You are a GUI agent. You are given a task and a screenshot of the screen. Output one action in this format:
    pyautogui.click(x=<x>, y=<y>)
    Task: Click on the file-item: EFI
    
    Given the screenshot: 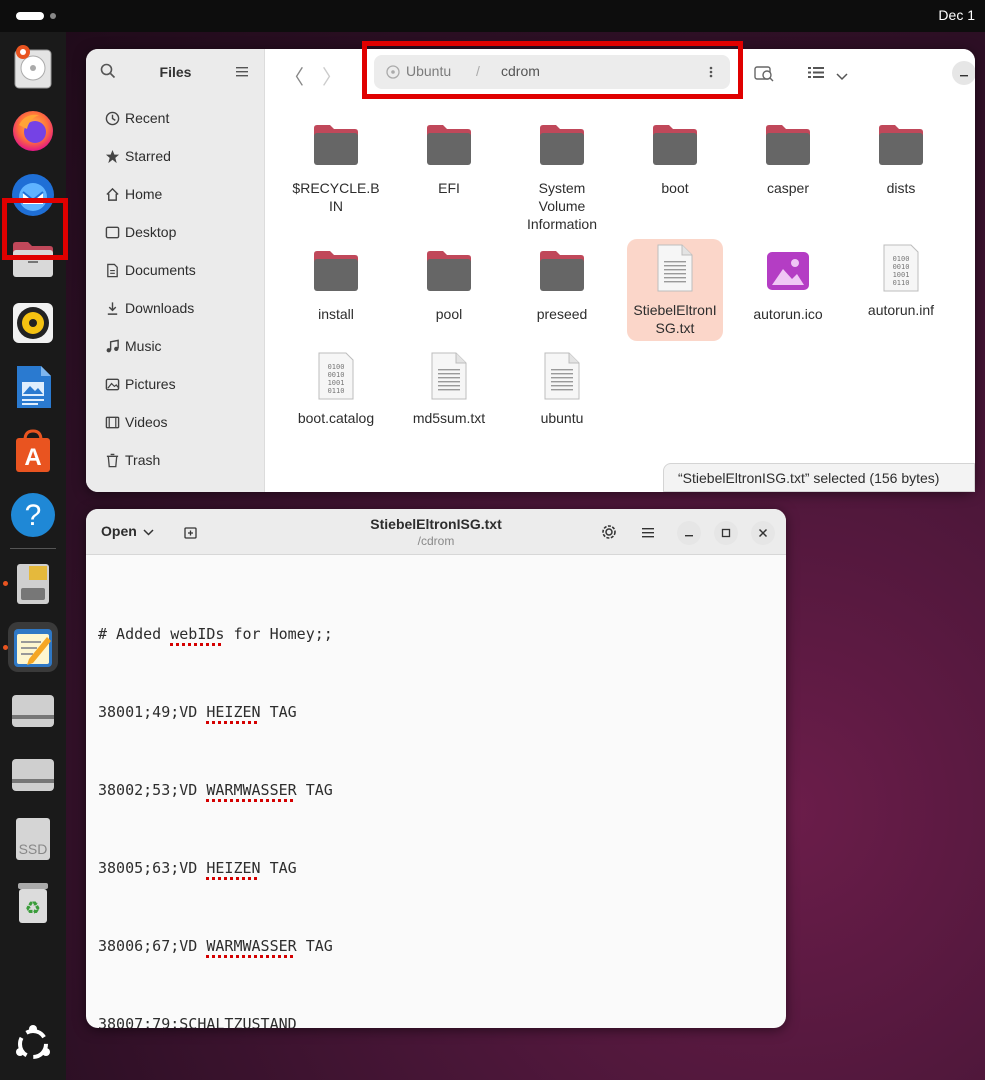 What is the action you would take?
    pyautogui.click(x=449, y=159)
    